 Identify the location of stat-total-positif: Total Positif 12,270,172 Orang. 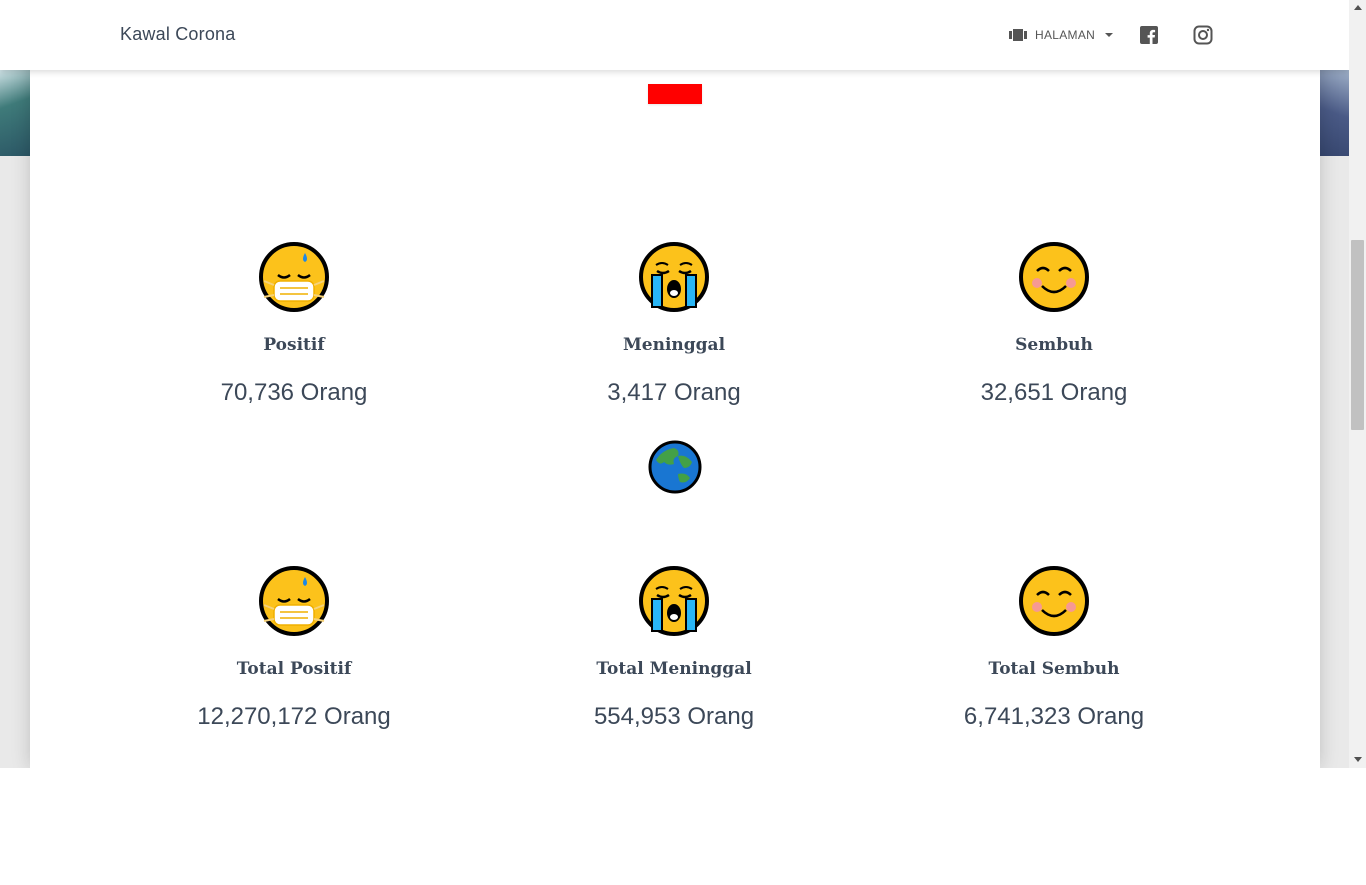
(294, 648).